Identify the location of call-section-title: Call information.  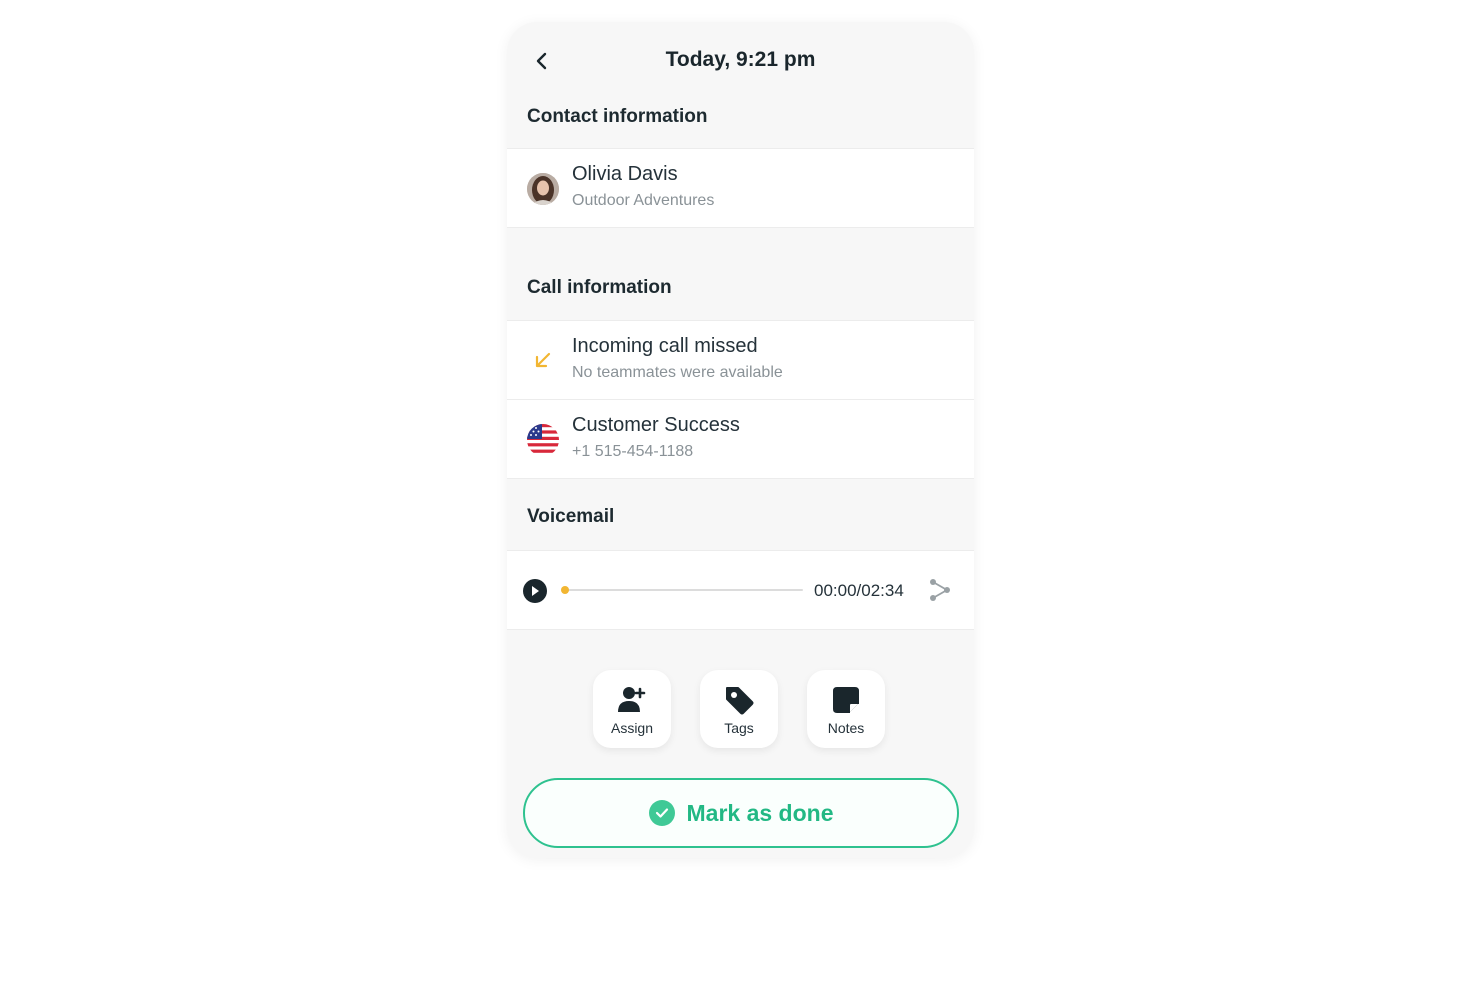
(599, 287).